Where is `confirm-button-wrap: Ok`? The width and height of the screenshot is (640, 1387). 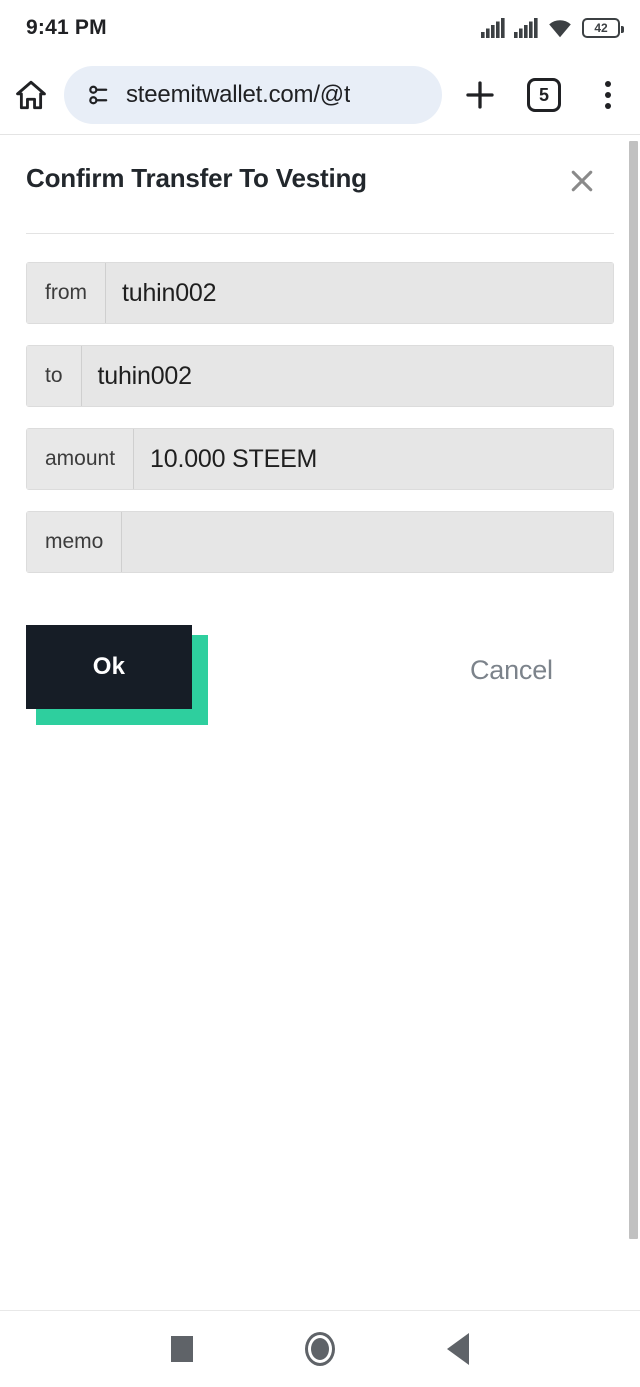 confirm-button-wrap: Ok is located at coordinates (117, 675).